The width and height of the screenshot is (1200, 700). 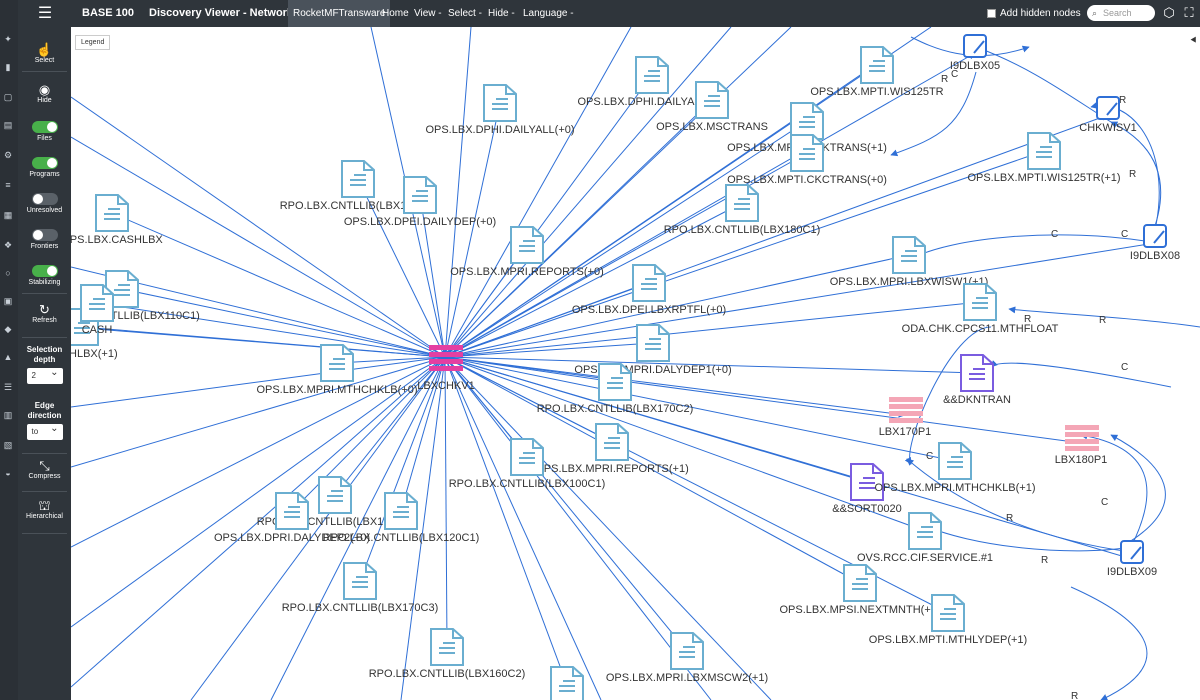 I want to click on add-hidden-nodes-checkbox, so click(x=991, y=13).